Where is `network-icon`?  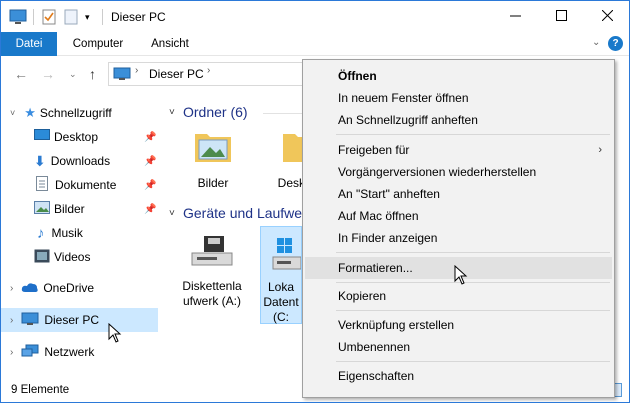
network-icon is located at coordinates (30, 352).